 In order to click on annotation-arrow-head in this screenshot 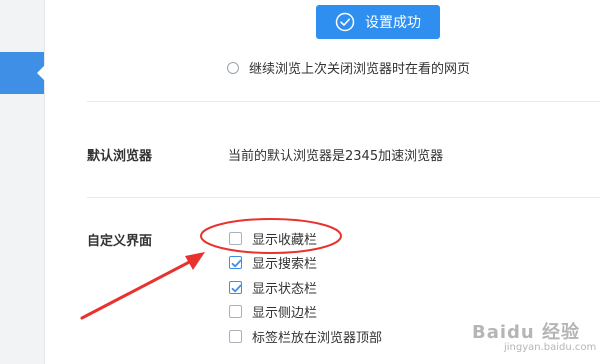, I will do `click(195, 261)`.